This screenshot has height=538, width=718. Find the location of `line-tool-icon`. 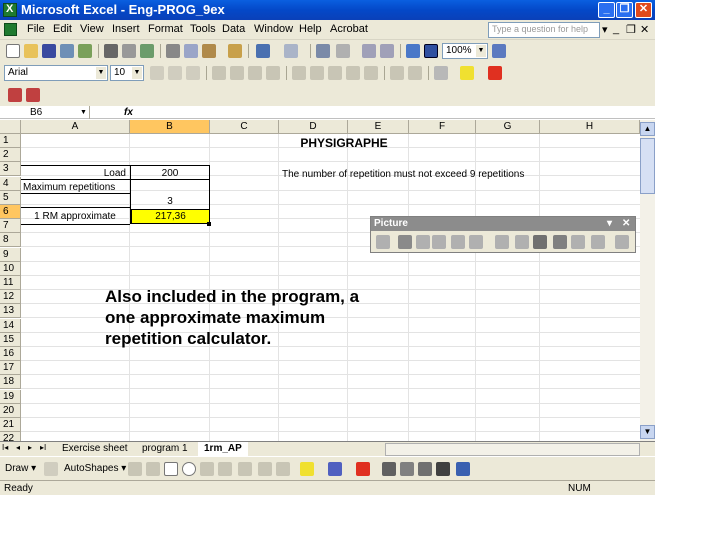

line-tool-icon is located at coordinates (135, 469).